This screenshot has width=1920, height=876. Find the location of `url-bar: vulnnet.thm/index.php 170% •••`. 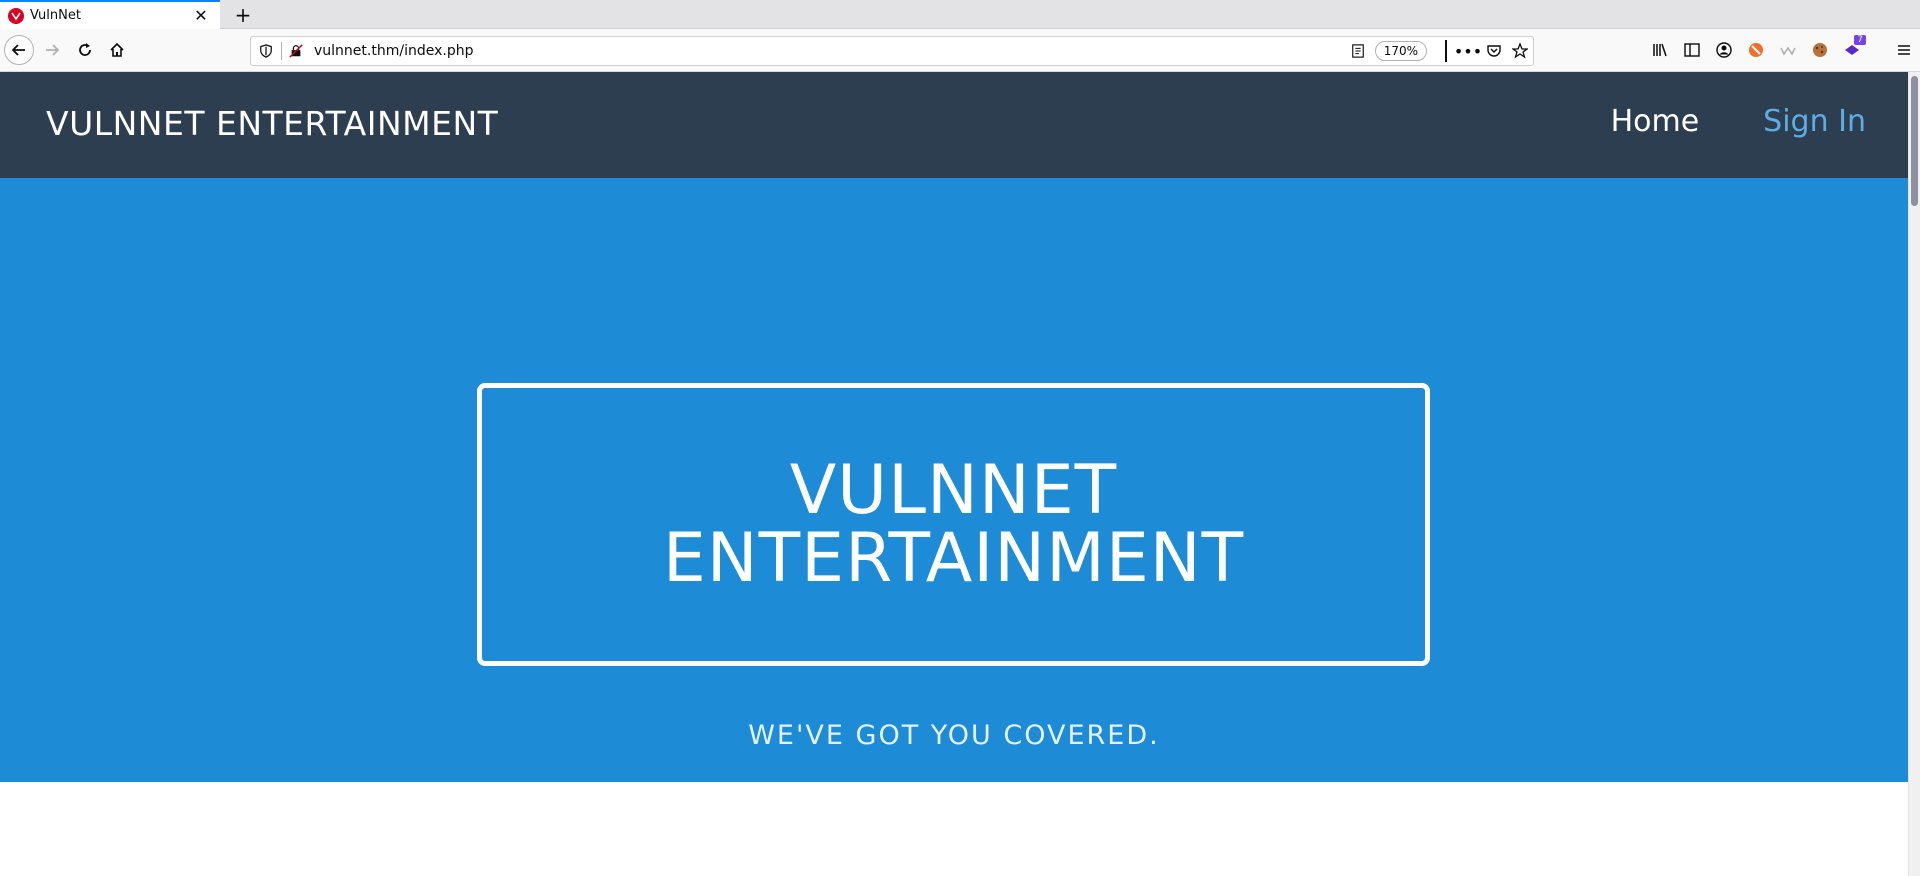

url-bar: vulnnet.thm/index.php 170% ••• is located at coordinates (892, 51).